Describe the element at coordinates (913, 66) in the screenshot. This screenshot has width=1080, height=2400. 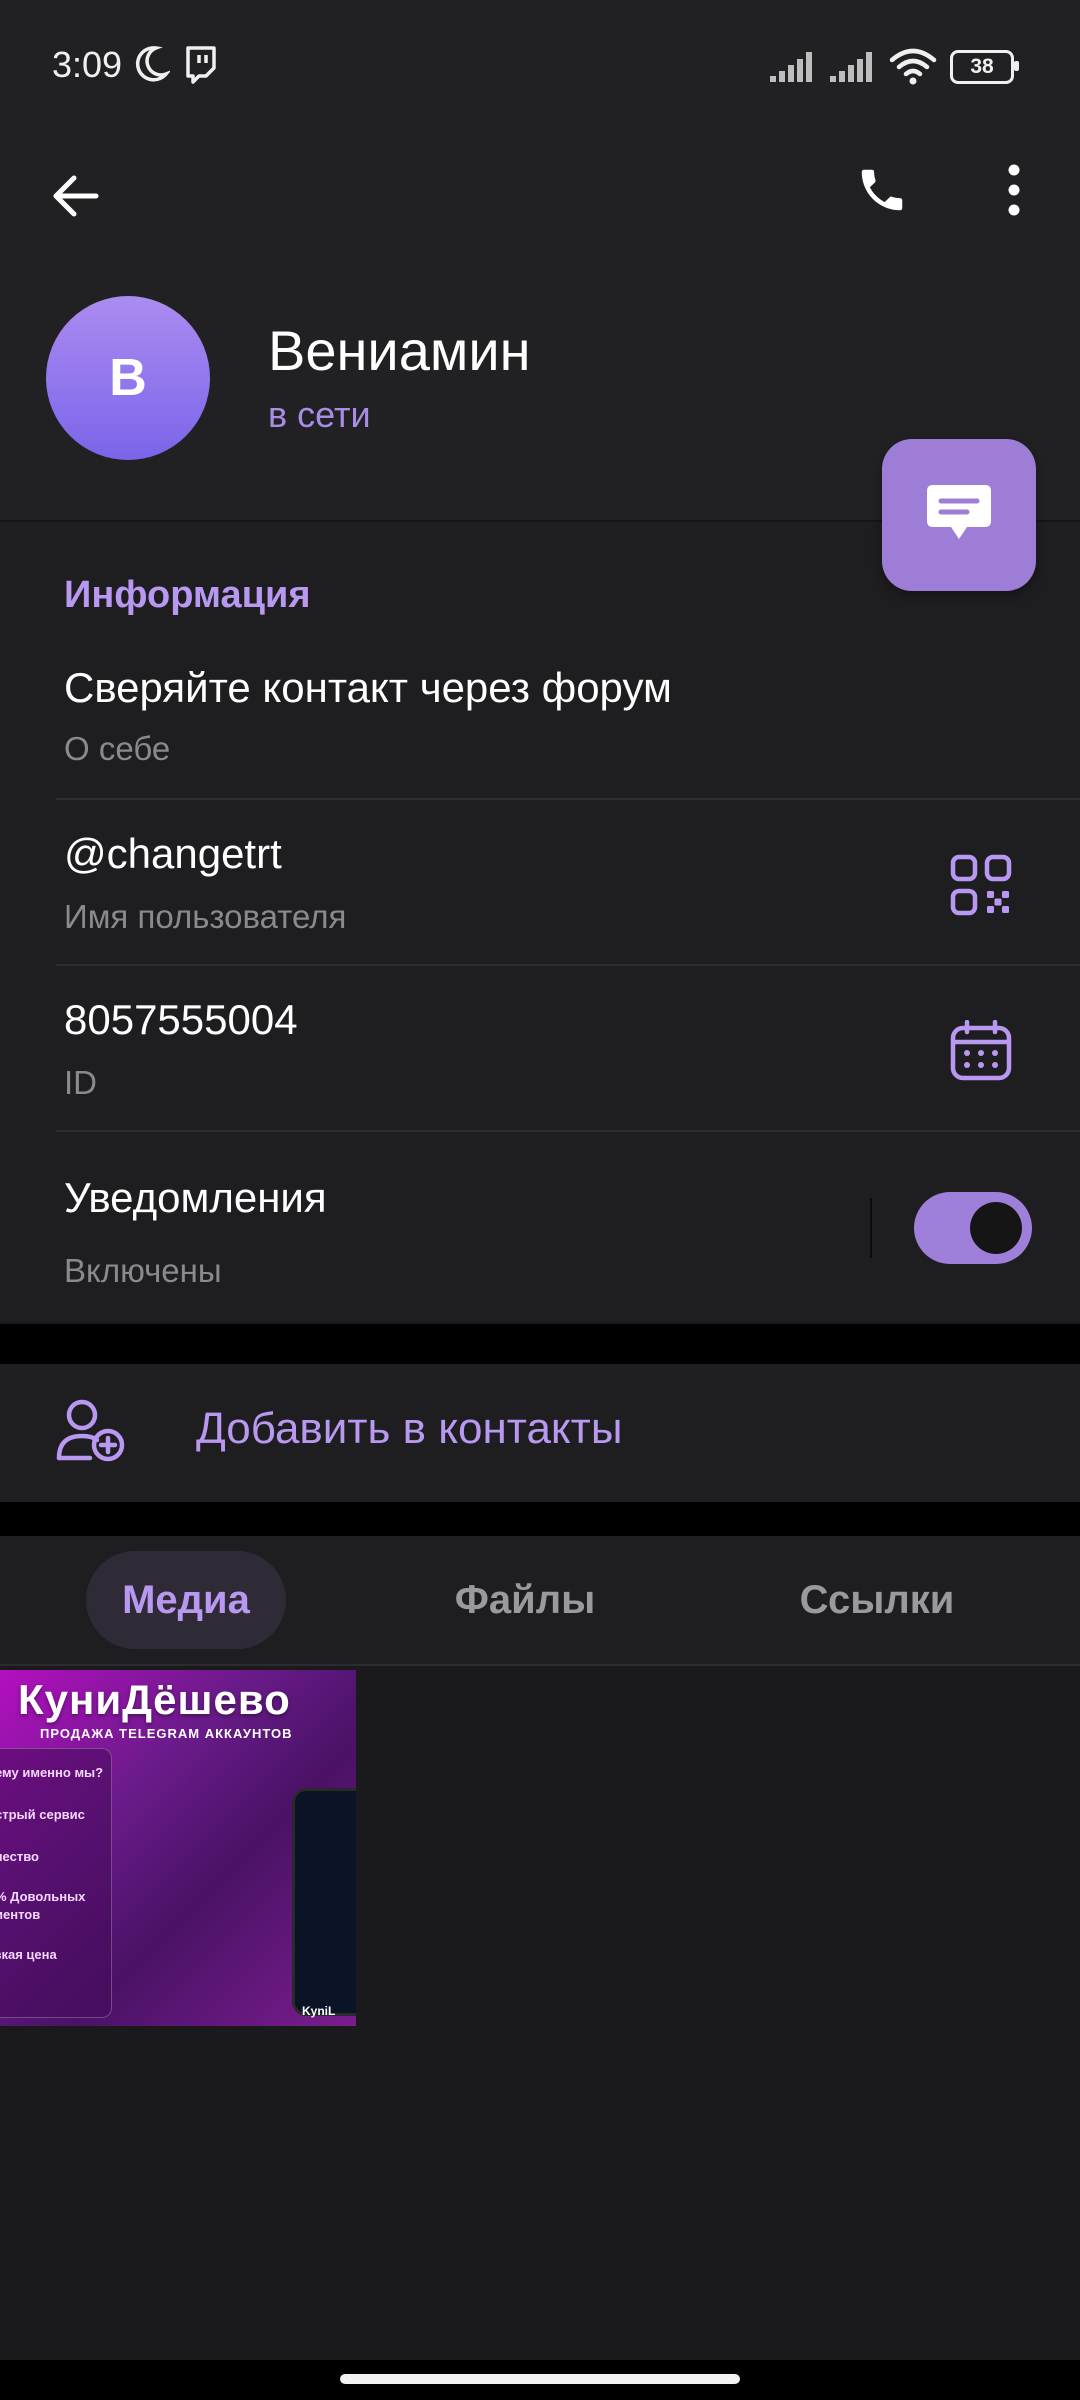
I see `wifi-icon` at that location.